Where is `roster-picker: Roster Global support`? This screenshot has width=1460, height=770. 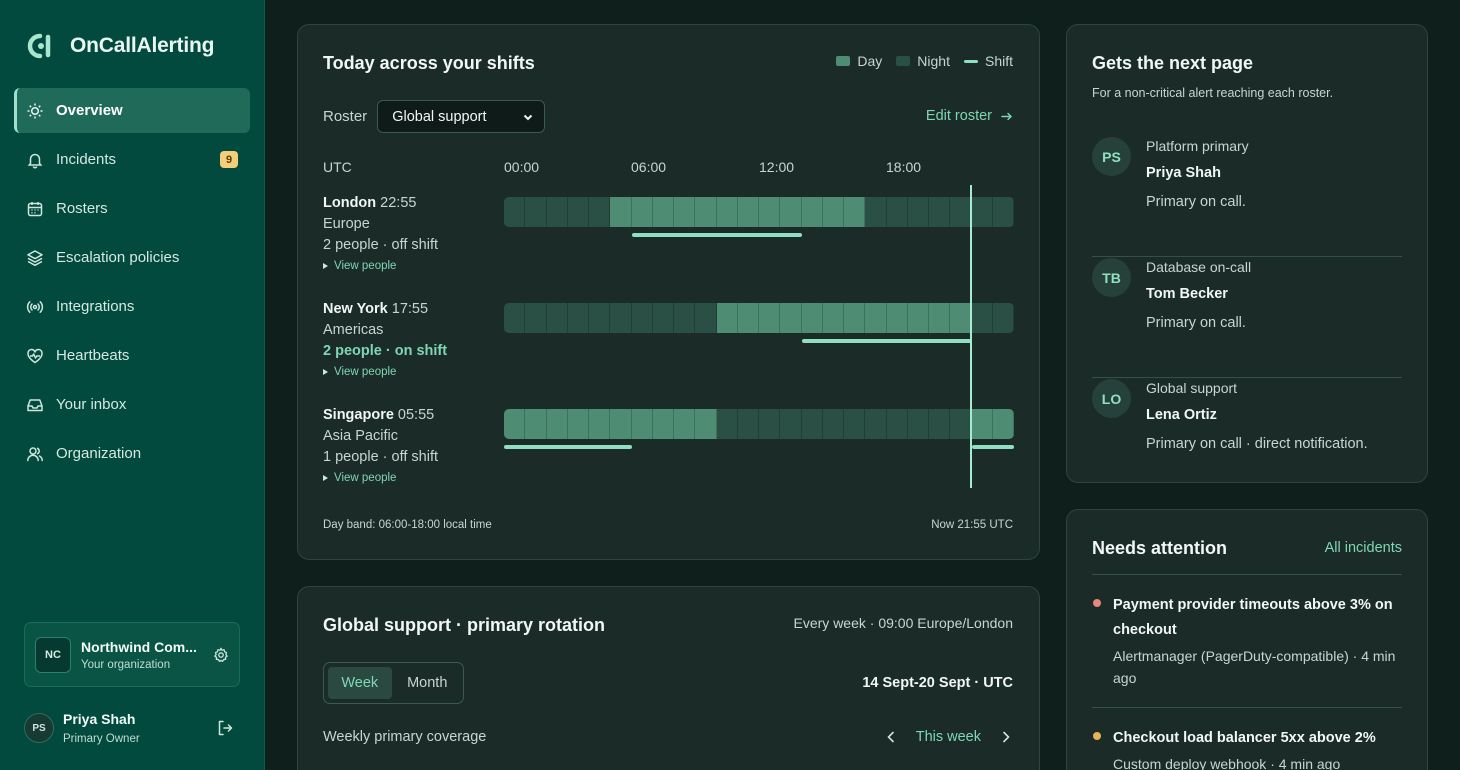 roster-picker: Roster Global support is located at coordinates (434, 116).